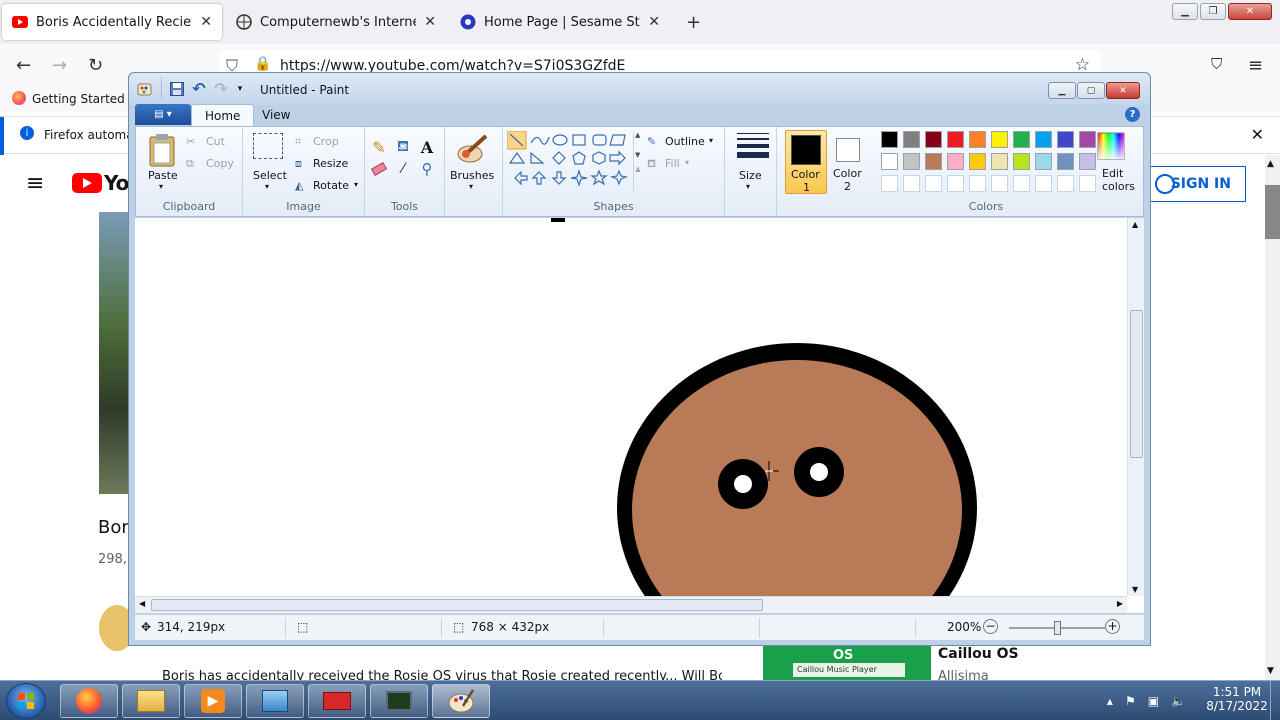 The image size is (1280, 720). What do you see at coordinates (1237, 699) in the screenshot?
I see `clock: 1:51 PM 8/17/2022` at bounding box center [1237, 699].